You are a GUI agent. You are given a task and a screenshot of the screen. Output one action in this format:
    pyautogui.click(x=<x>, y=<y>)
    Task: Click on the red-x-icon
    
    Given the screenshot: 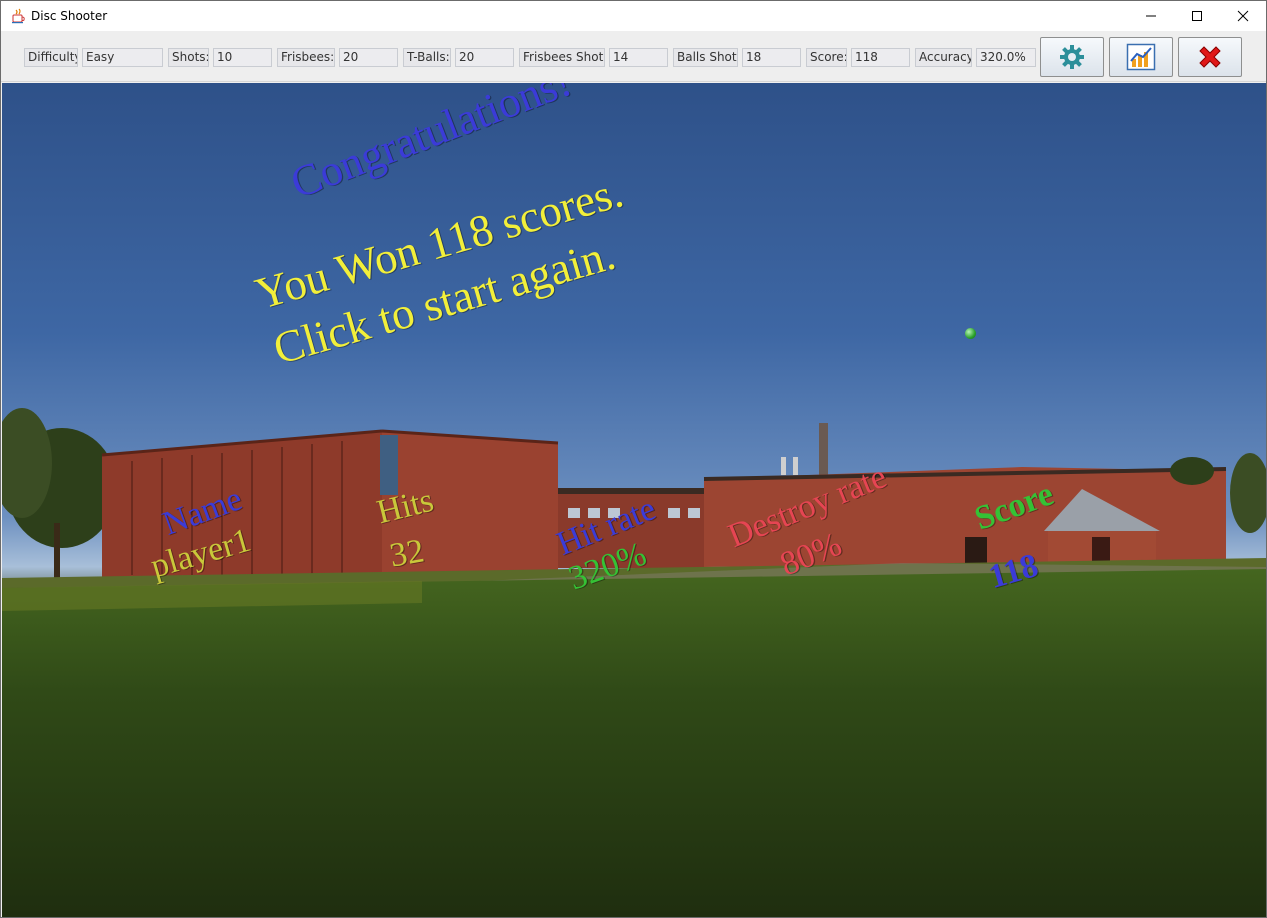 What is the action you would take?
    pyautogui.click(x=1210, y=57)
    